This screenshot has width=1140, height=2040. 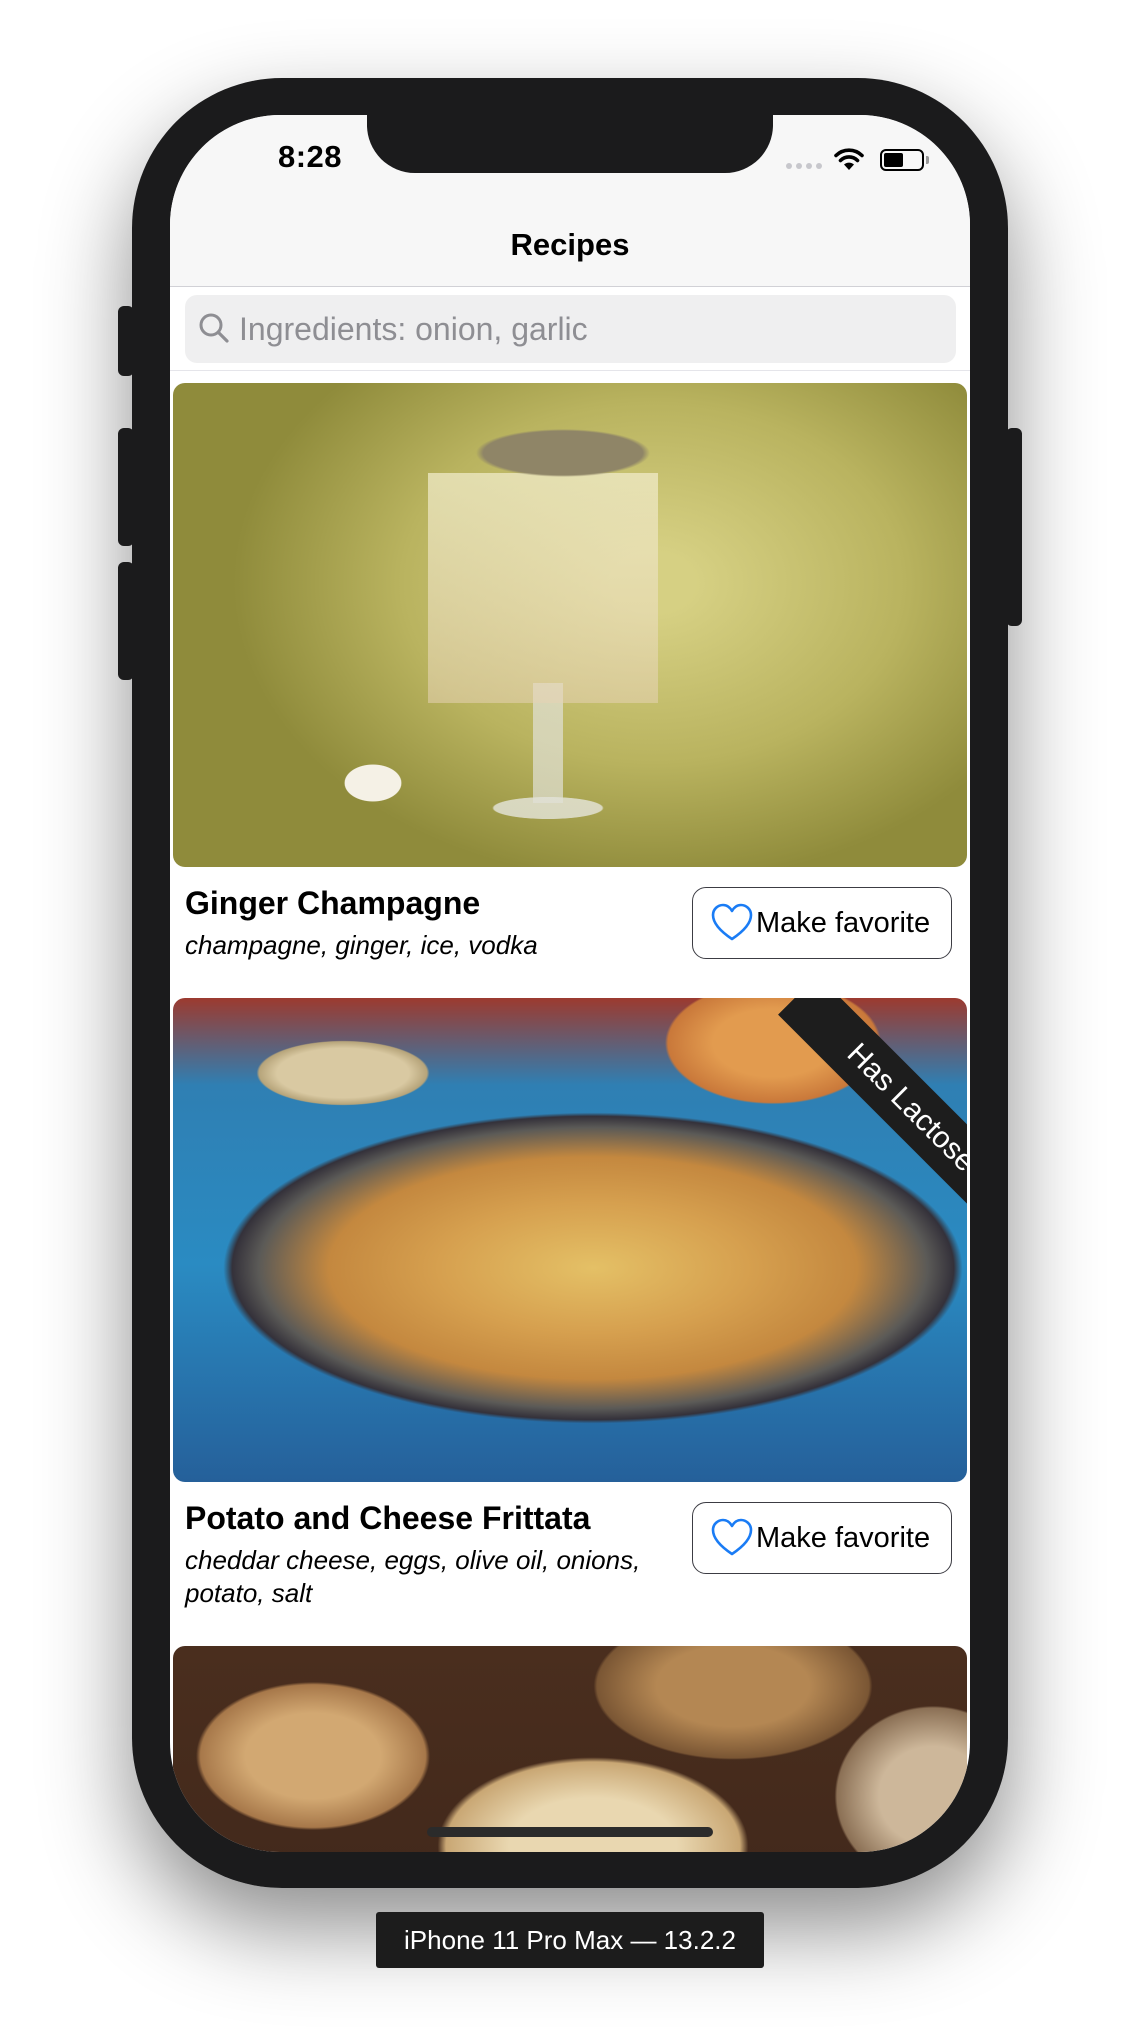 I want to click on power-button, so click(x=1014, y=527).